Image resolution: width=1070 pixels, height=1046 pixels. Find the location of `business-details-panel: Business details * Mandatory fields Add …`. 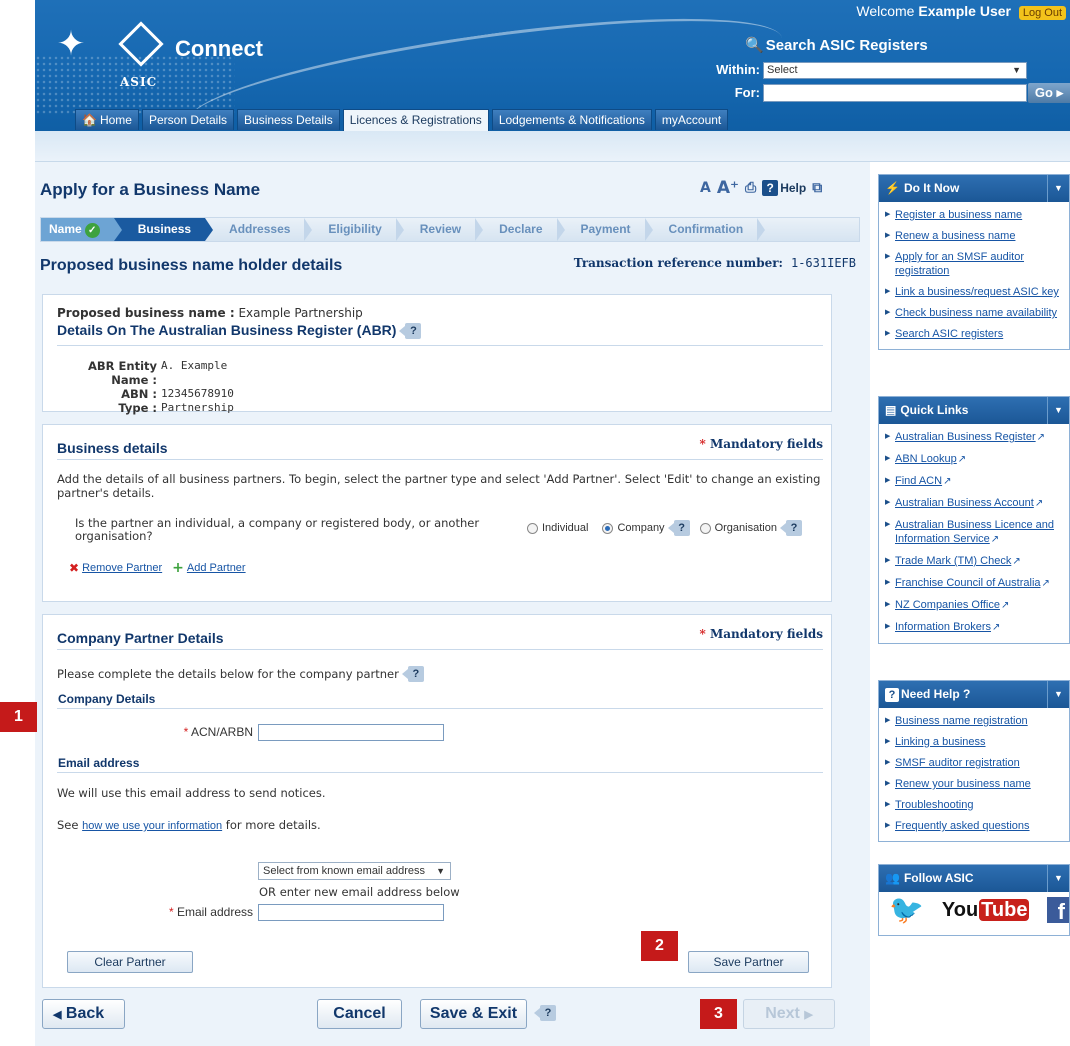

business-details-panel: Business details * Mandatory fields Add … is located at coordinates (437, 513).